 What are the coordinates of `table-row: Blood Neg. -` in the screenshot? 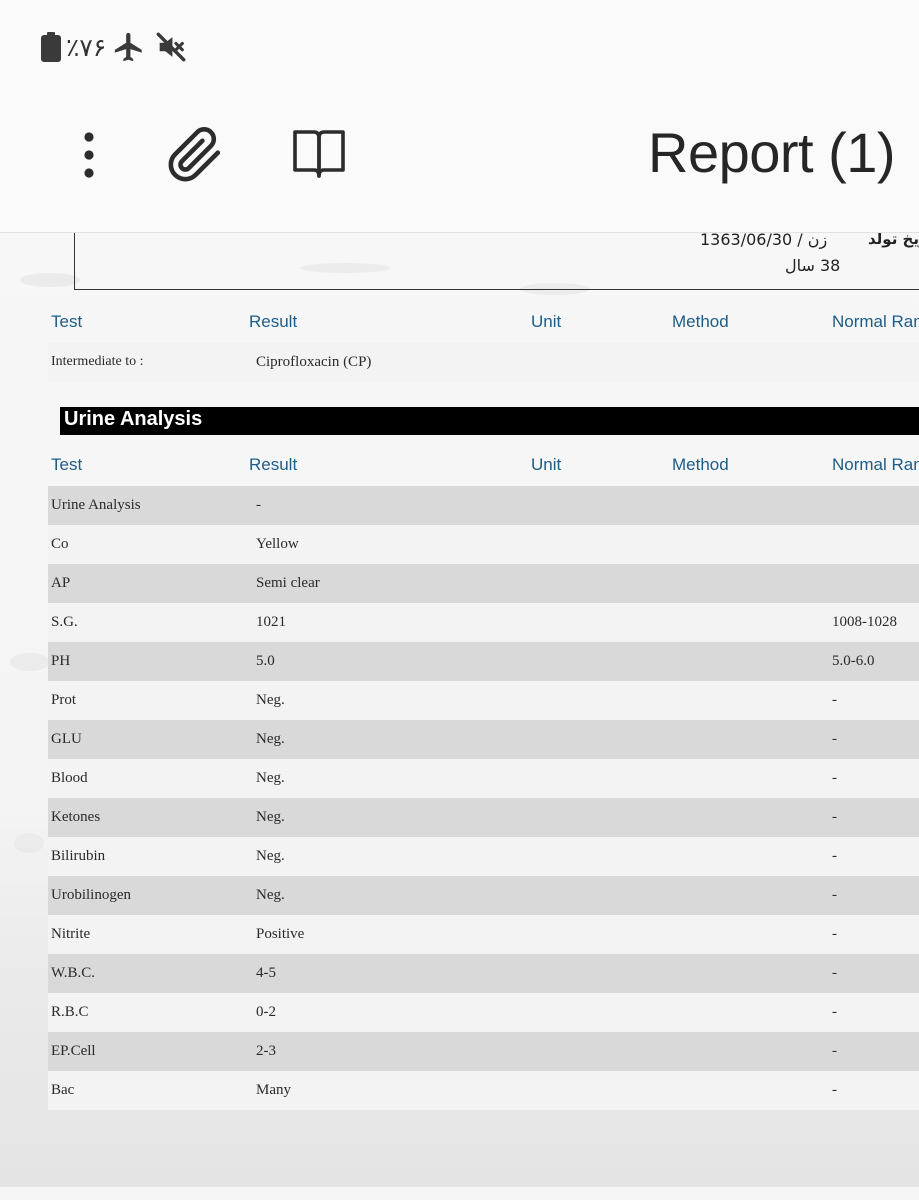 It's located at (483, 778).